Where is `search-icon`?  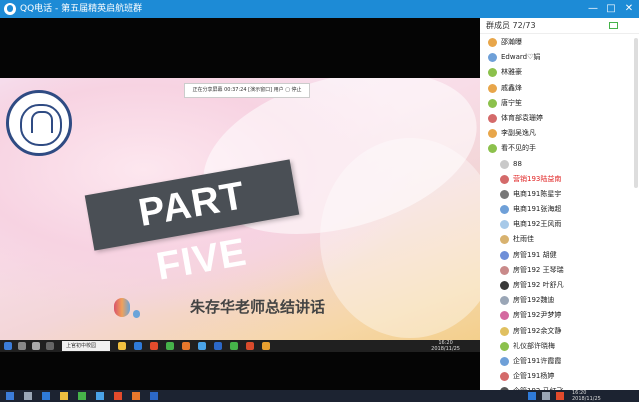
search-icon is located at coordinates (22, 346).